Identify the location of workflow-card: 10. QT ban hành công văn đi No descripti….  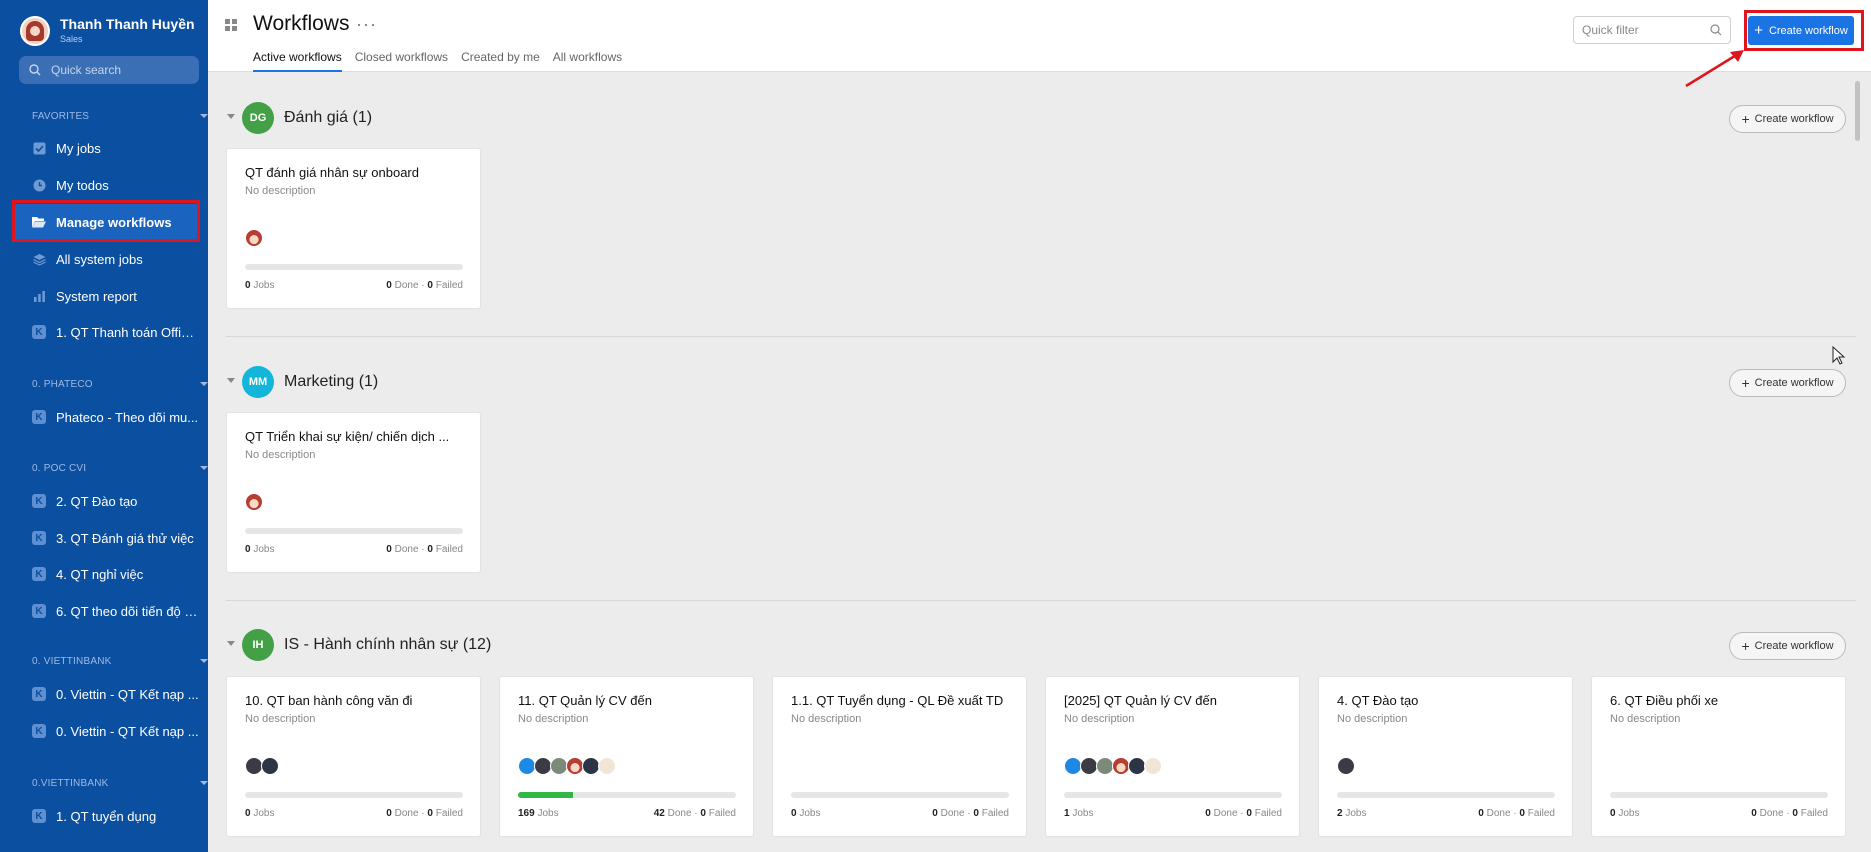
(353, 756).